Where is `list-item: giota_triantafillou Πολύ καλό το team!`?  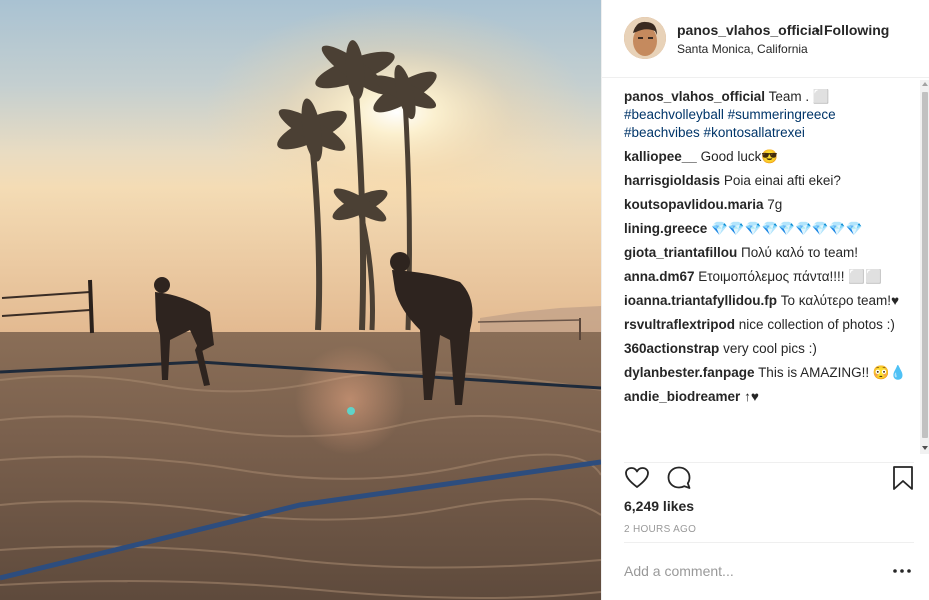 list-item: giota_triantafillou Πολύ καλό το team! is located at coordinates (765, 253).